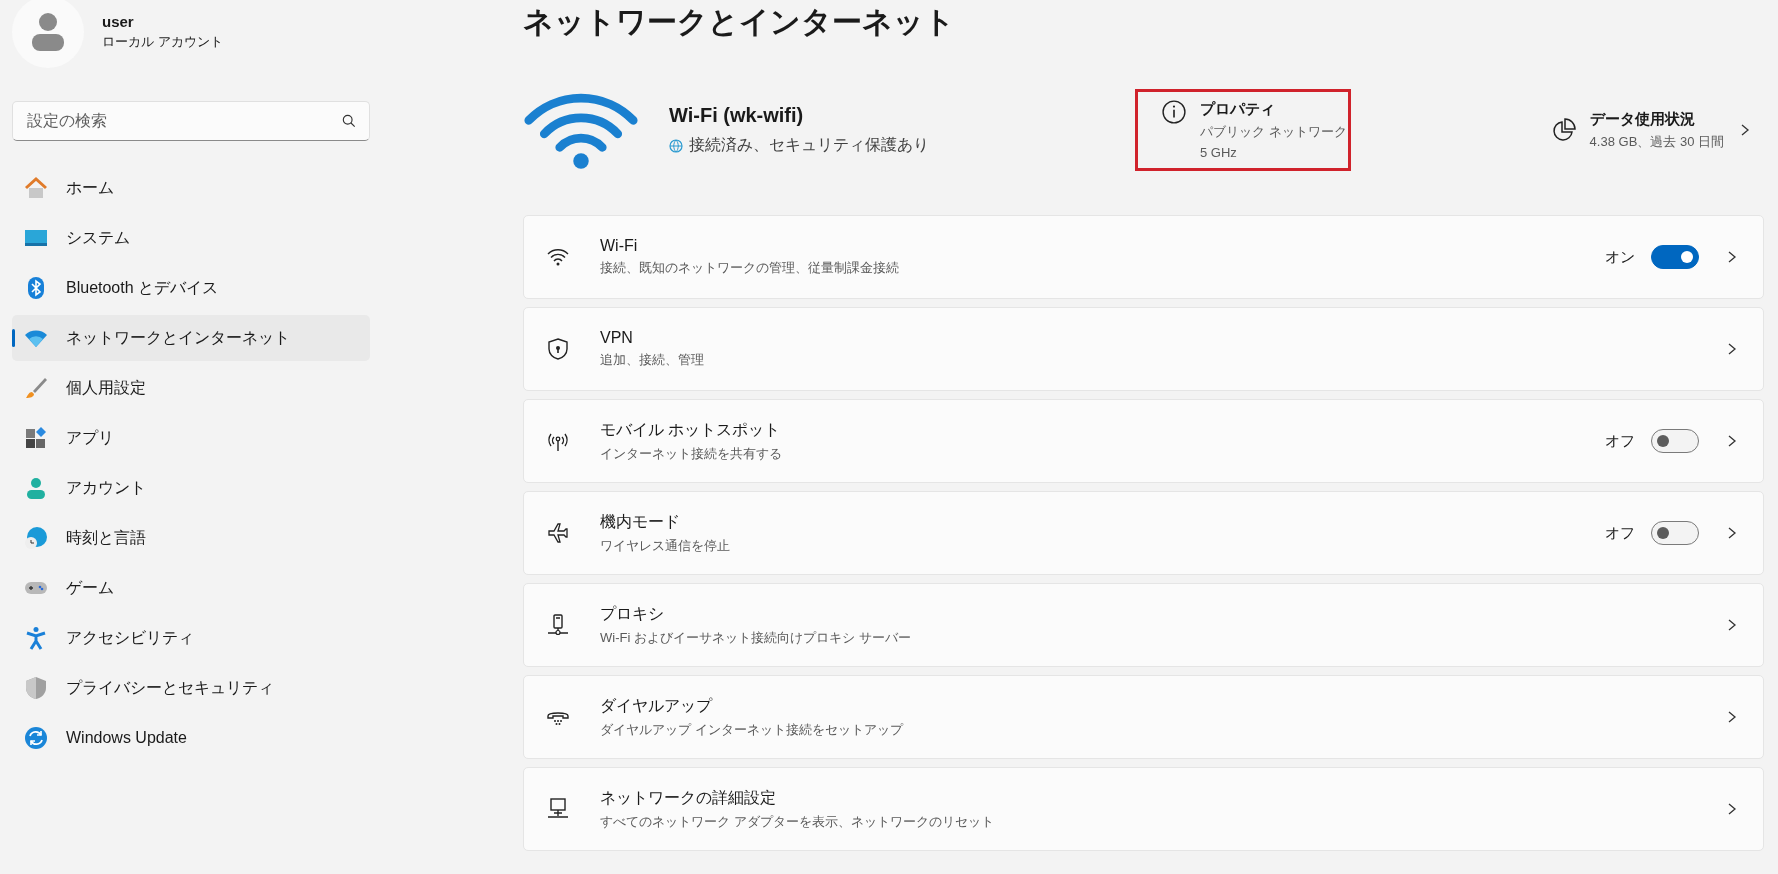 The width and height of the screenshot is (1778, 874). What do you see at coordinates (349, 121) in the screenshot?
I see `search-icon` at bounding box center [349, 121].